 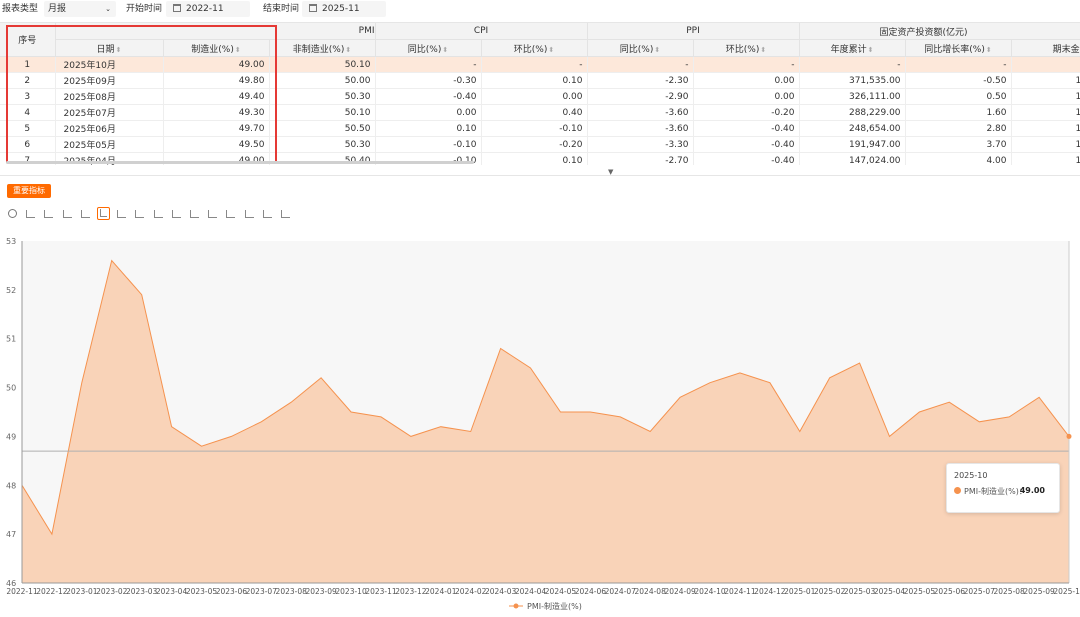 I want to click on x-tick-label: 2024-06, so click(x=591, y=591).